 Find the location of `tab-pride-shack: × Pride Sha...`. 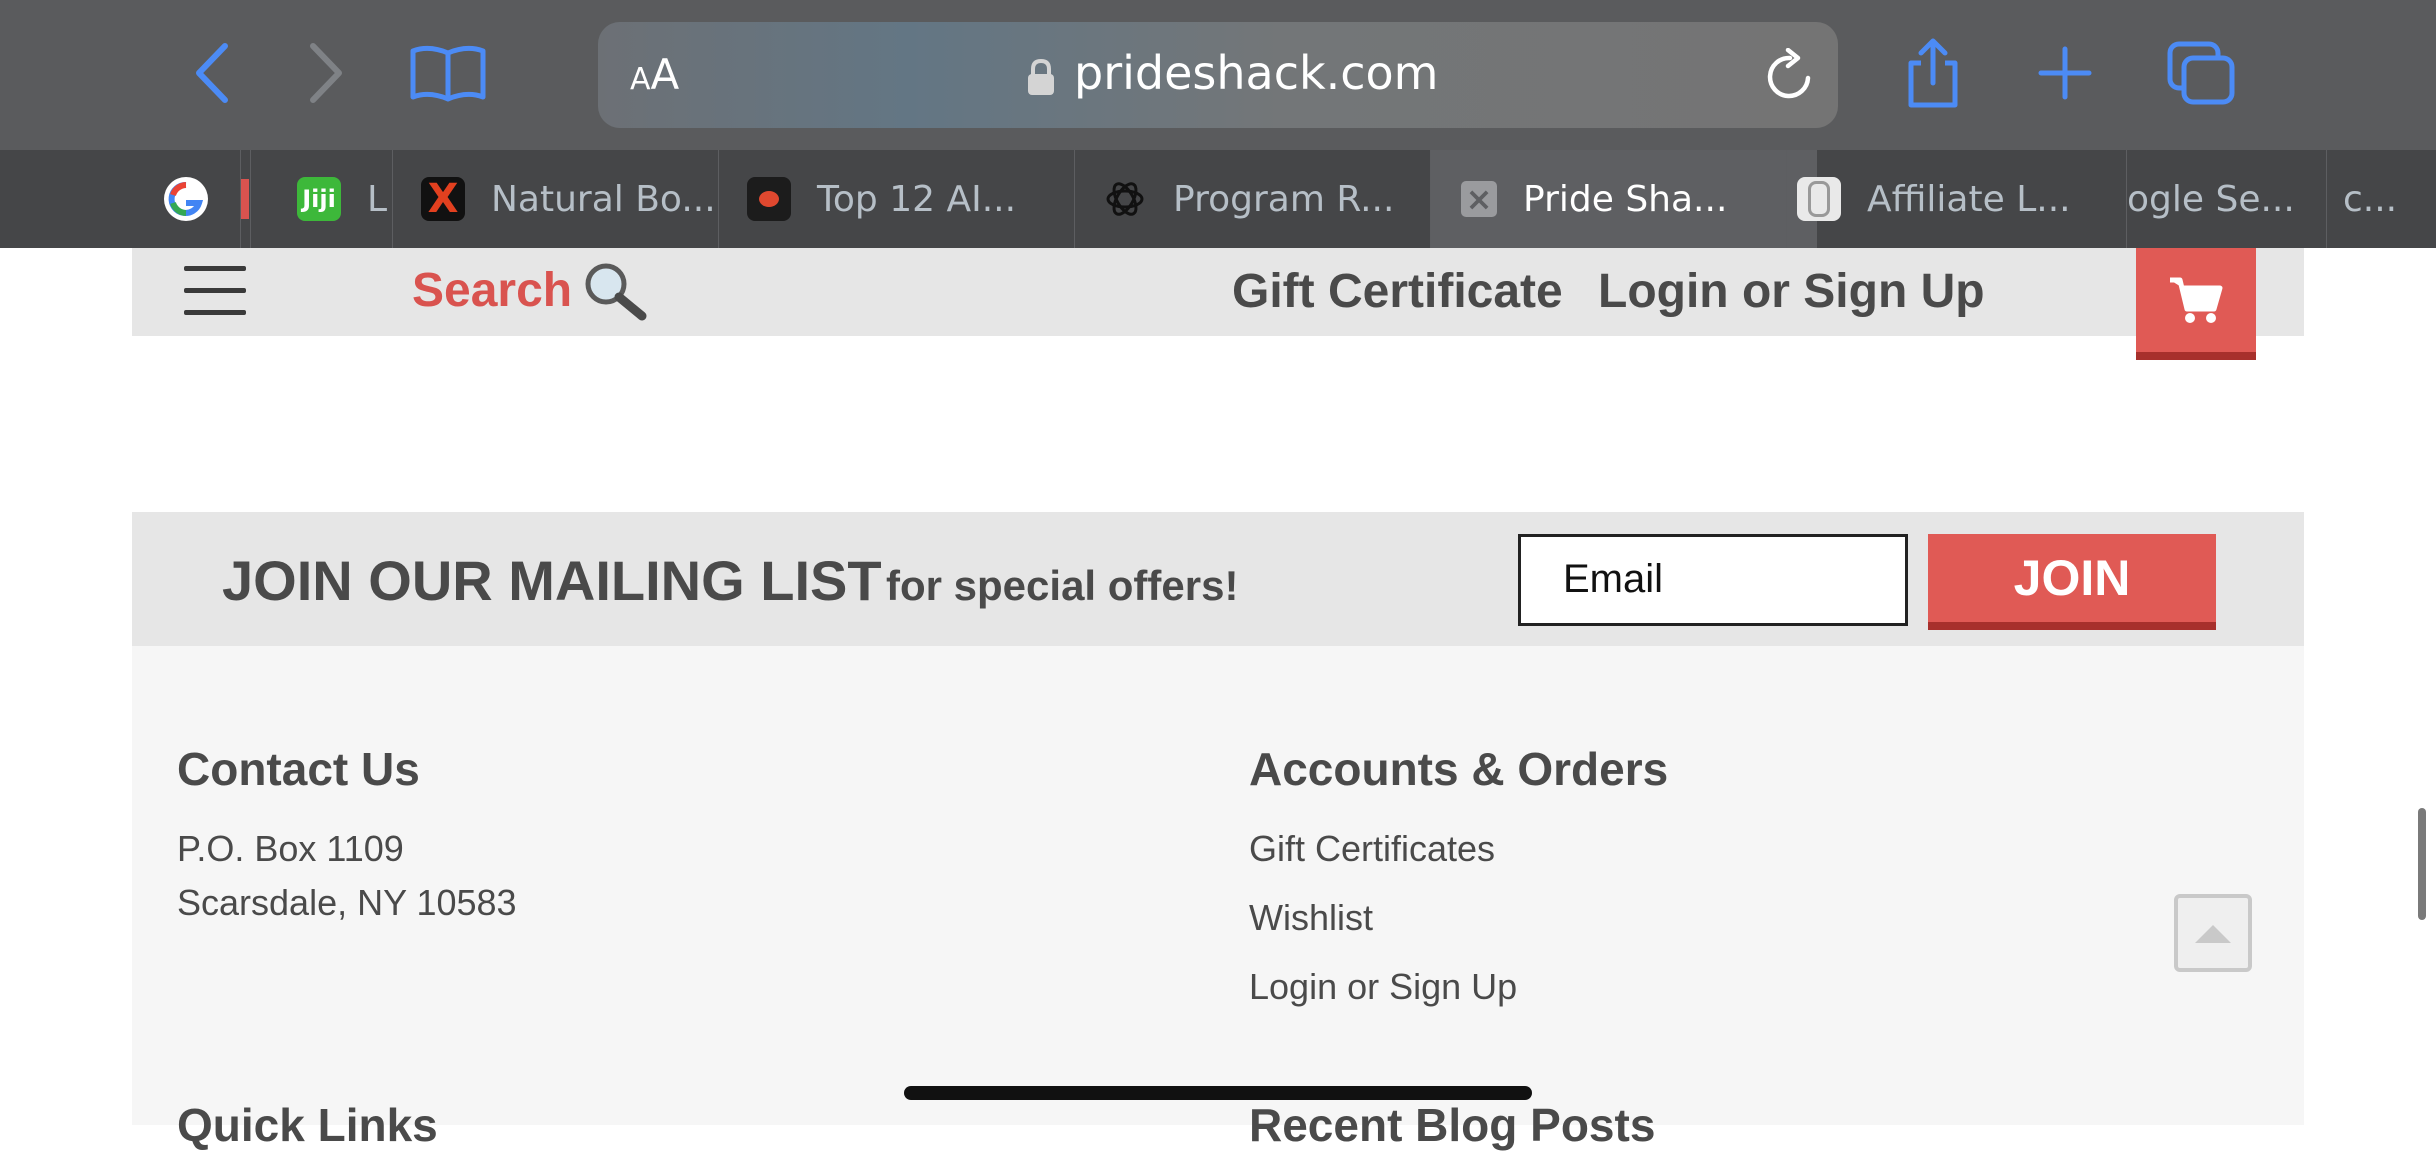

tab-pride-shack: × Pride Sha... is located at coordinates (1623, 199).